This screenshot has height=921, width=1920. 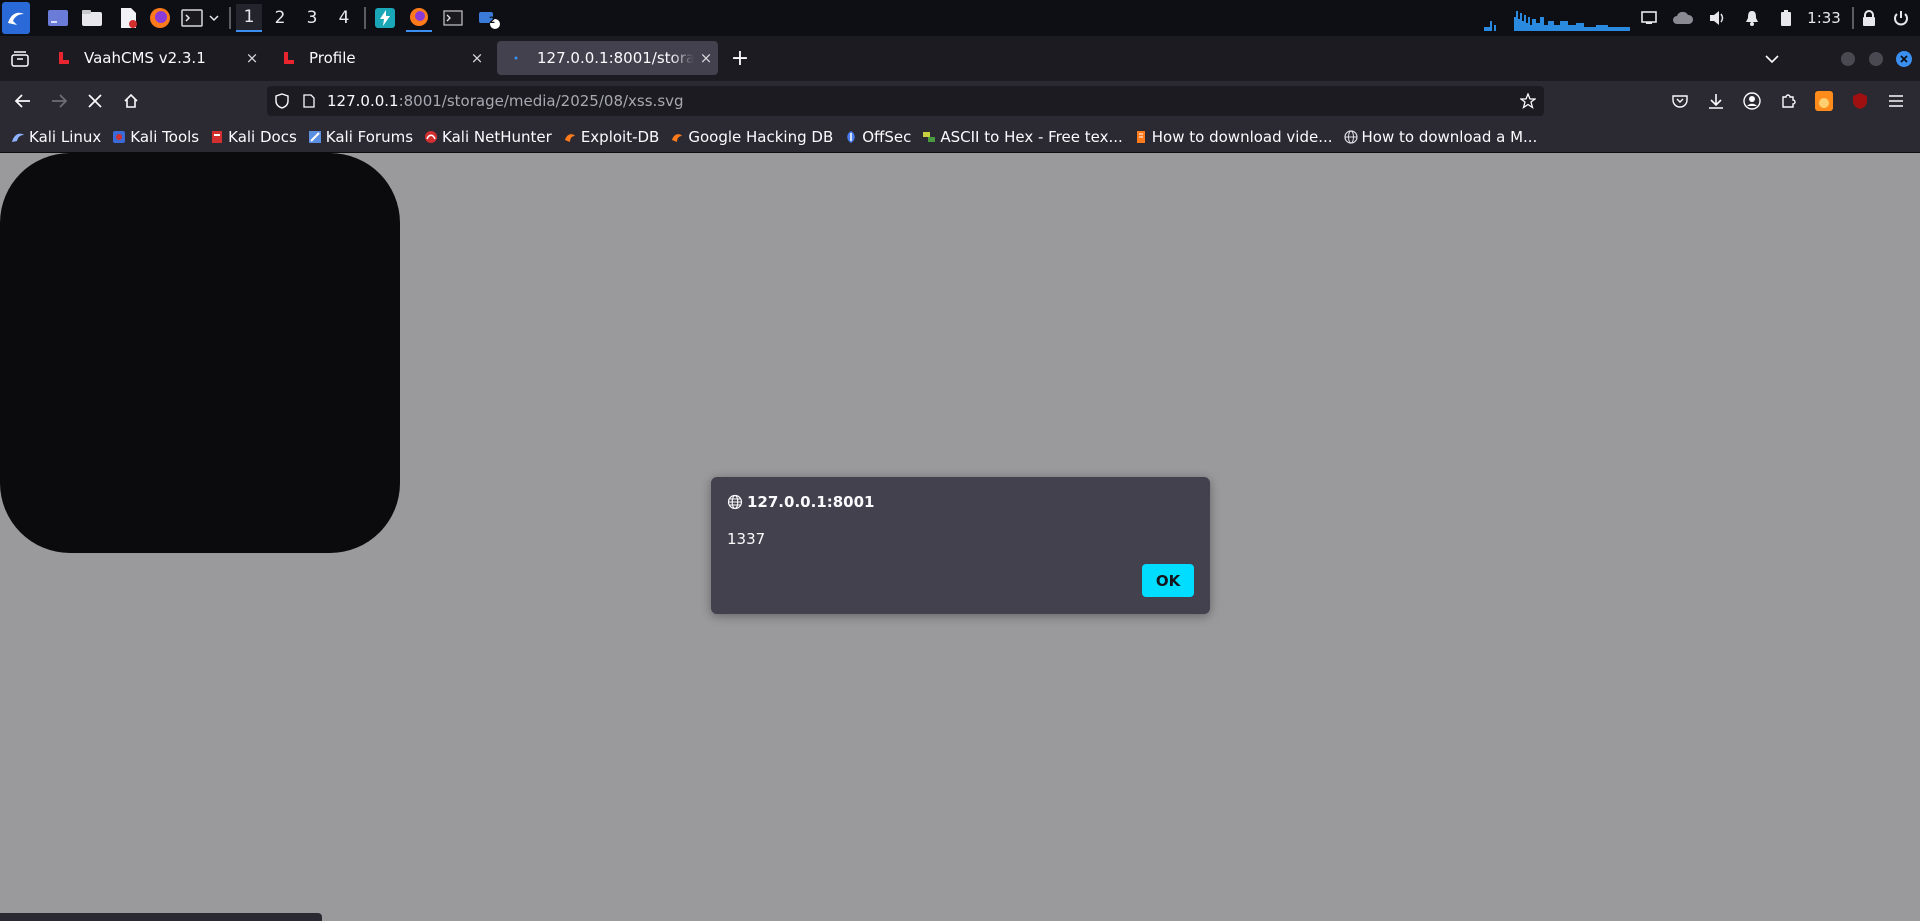 I want to click on volume-icon, so click(x=1718, y=18).